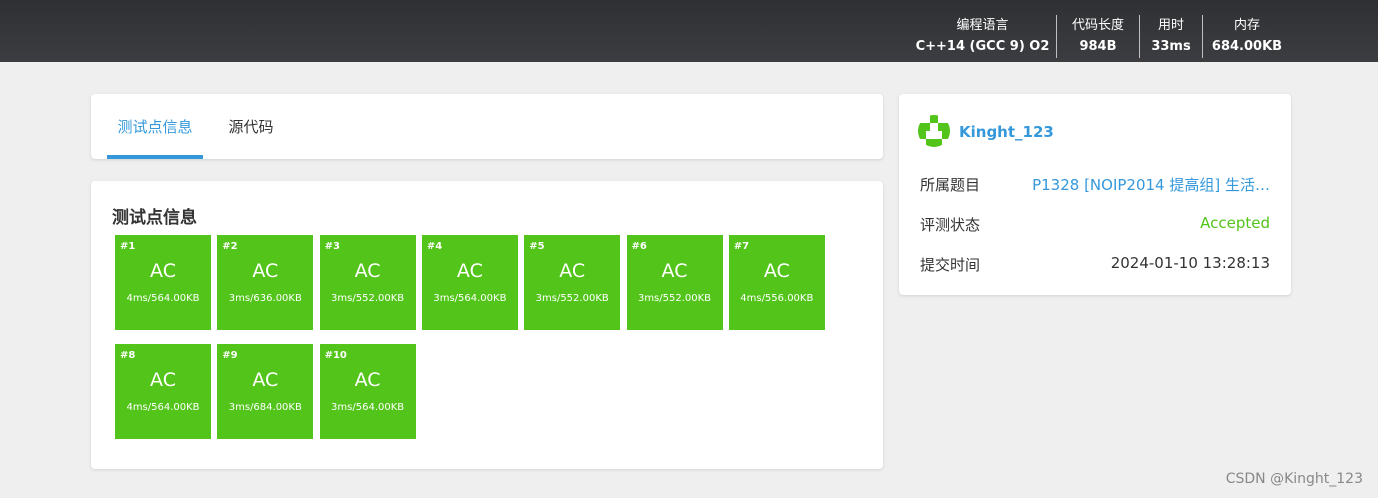  I want to click on test-case-number: #5, so click(537, 246).